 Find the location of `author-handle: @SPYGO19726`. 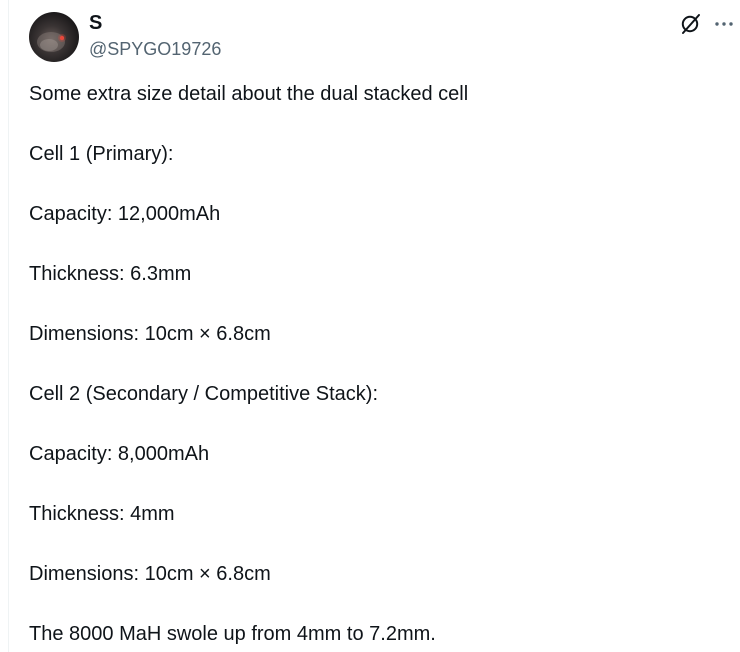

author-handle: @SPYGO19726 is located at coordinates (155, 49).